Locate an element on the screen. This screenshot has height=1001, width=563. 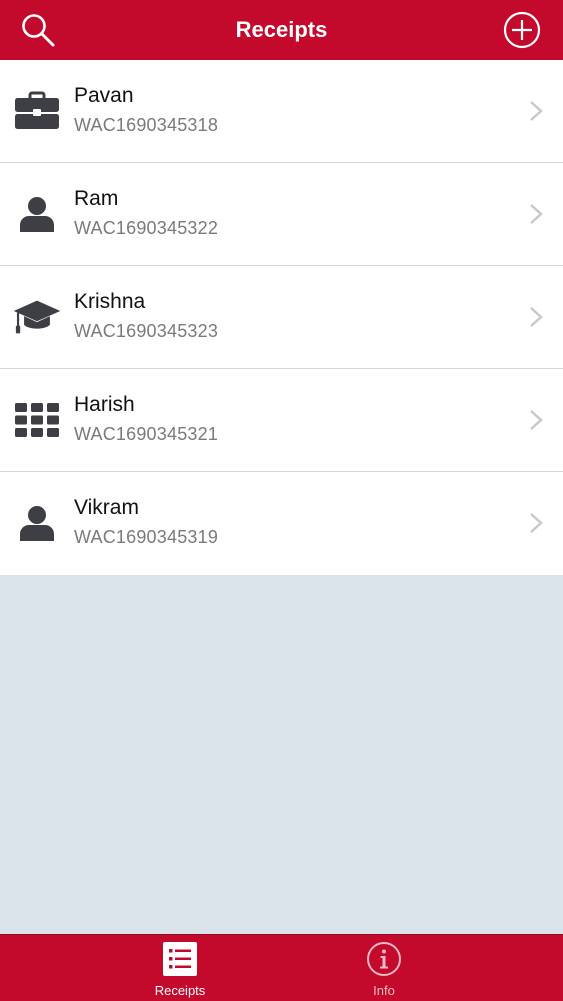
receipt-row: Pavan WAC1690345318 is located at coordinates (281, 111).